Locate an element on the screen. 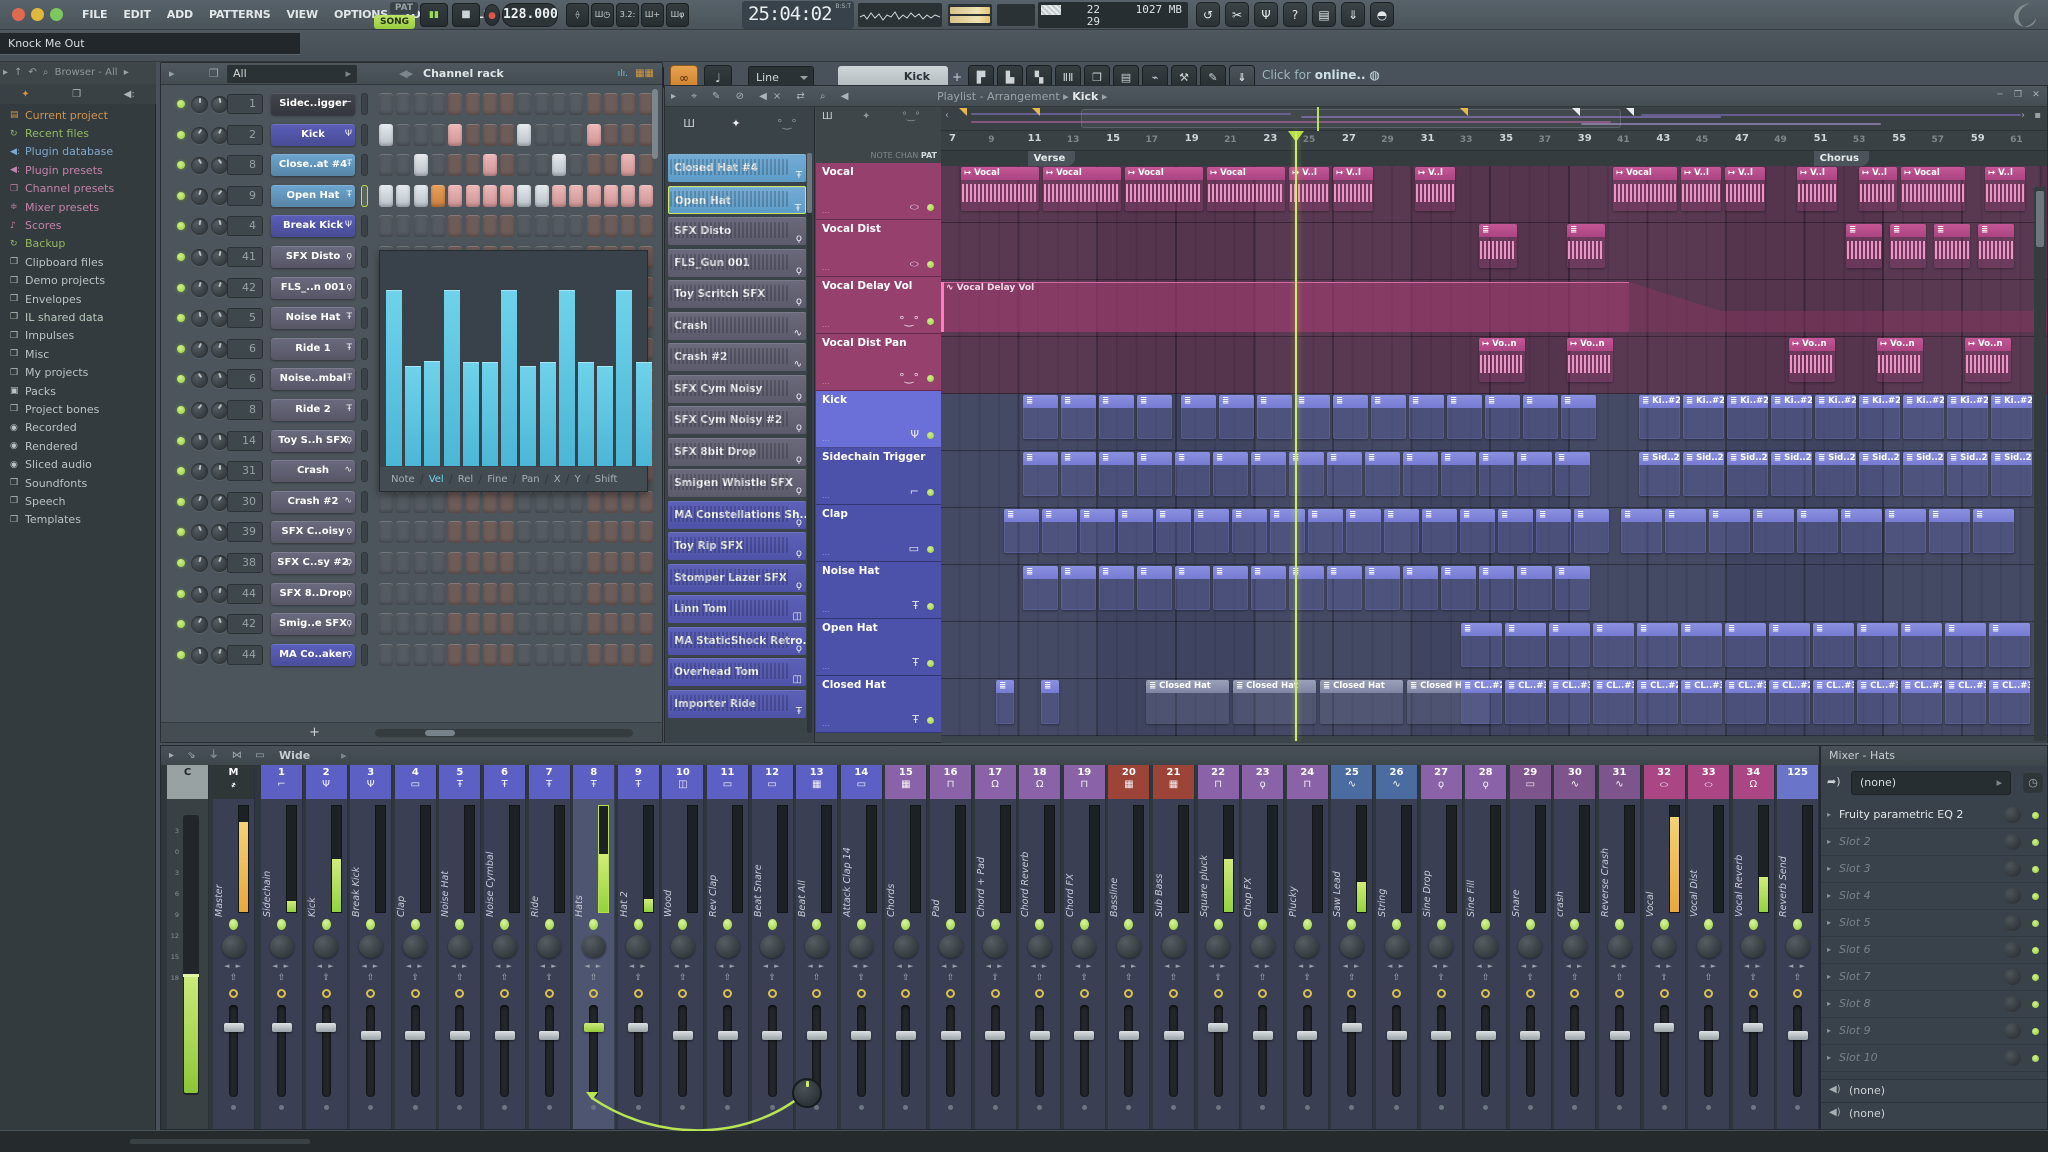  timeline-tick: 29 is located at coordinates (1387, 140).